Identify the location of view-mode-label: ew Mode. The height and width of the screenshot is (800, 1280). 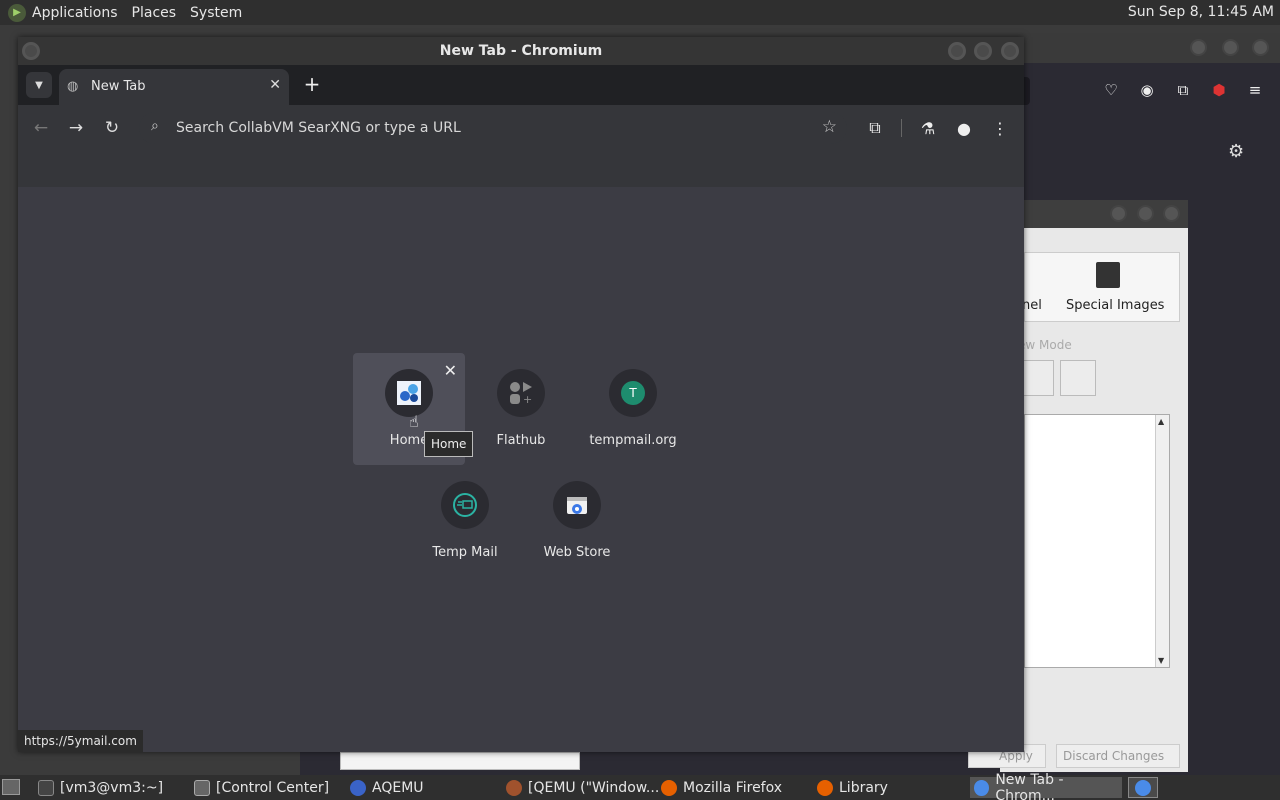
(1045, 345).